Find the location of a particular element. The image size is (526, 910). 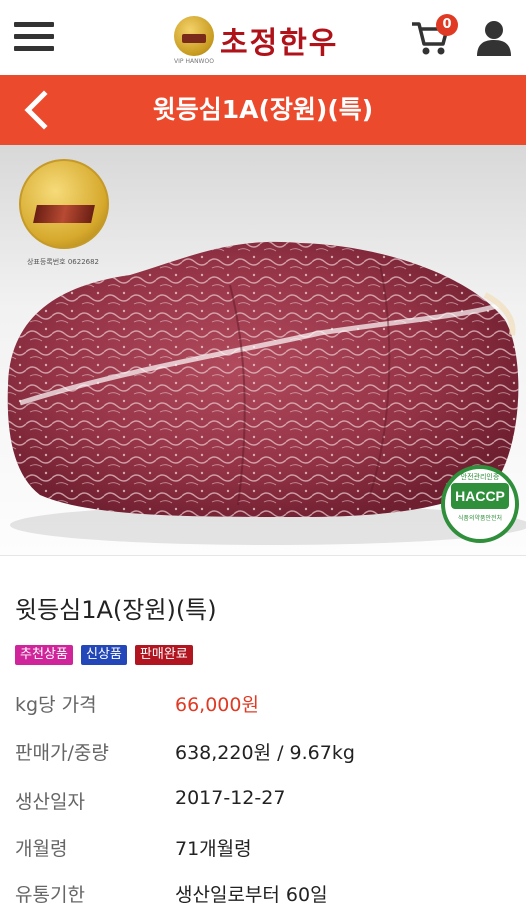

back-button is located at coordinates (38, 110).